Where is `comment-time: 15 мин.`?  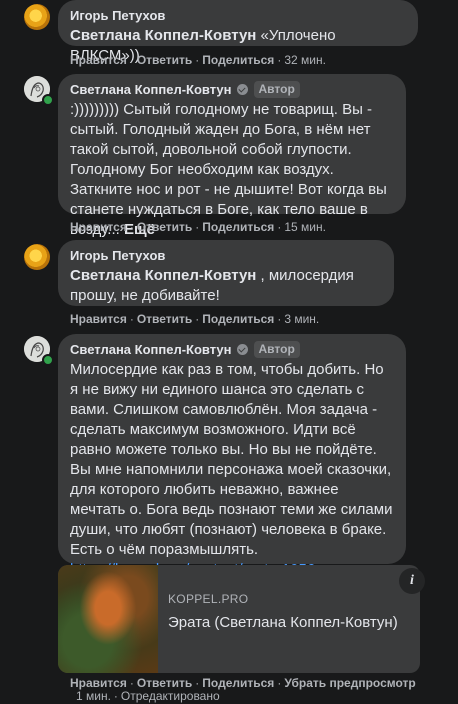
comment-time: 15 мин. is located at coordinates (305, 227).